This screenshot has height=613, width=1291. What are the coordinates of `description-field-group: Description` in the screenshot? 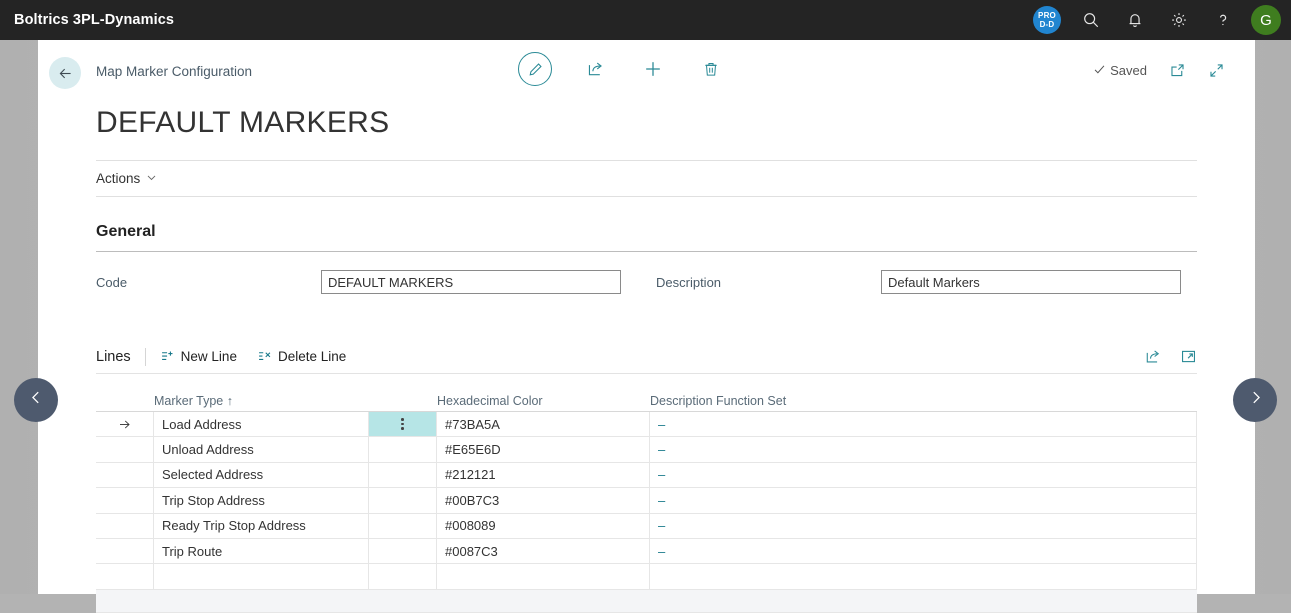 It's located at (918, 282).